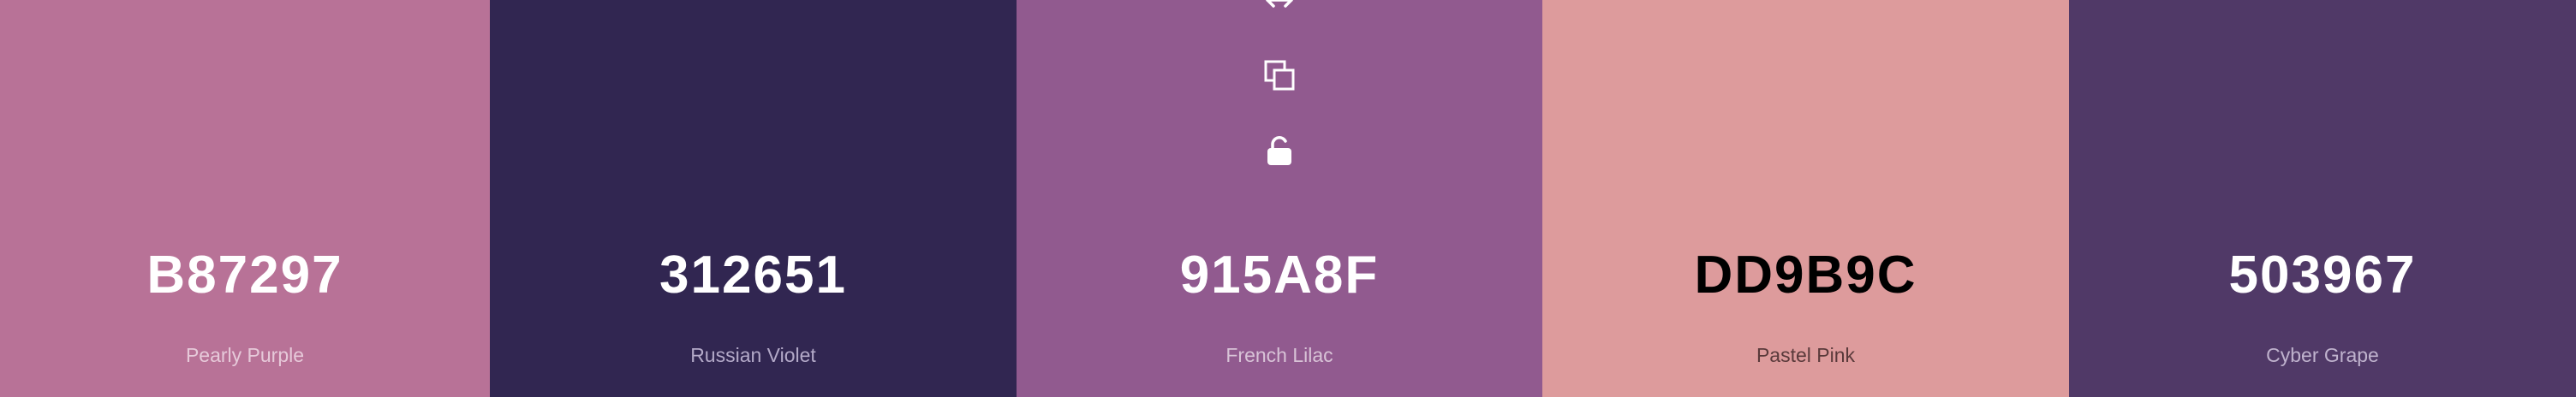 Image resolution: width=2576 pixels, height=397 pixels. Describe the element at coordinates (1279, 275) in the screenshot. I see `swatch-hex: 915A8F` at that location.